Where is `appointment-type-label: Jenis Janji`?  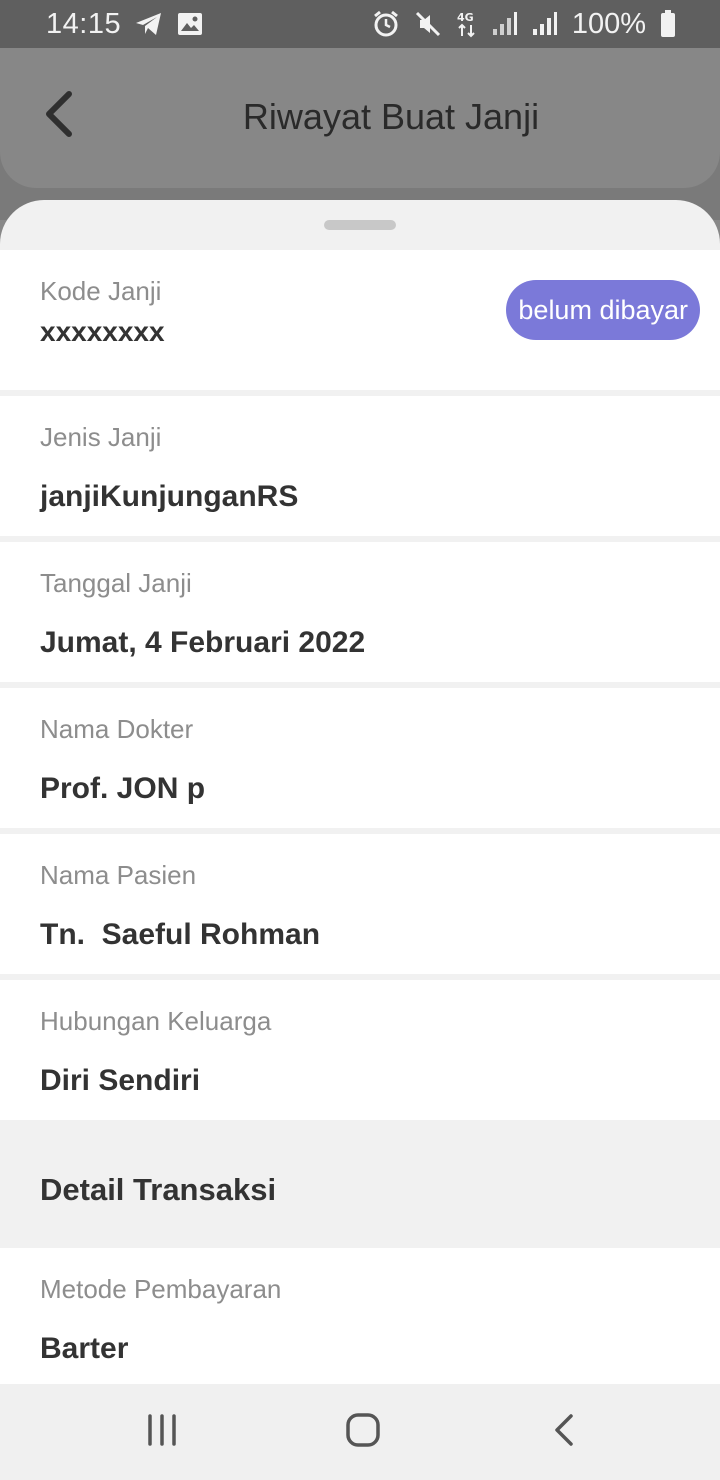
appointment-type-label: Jenis Janji is located at coordinates (101, 437).